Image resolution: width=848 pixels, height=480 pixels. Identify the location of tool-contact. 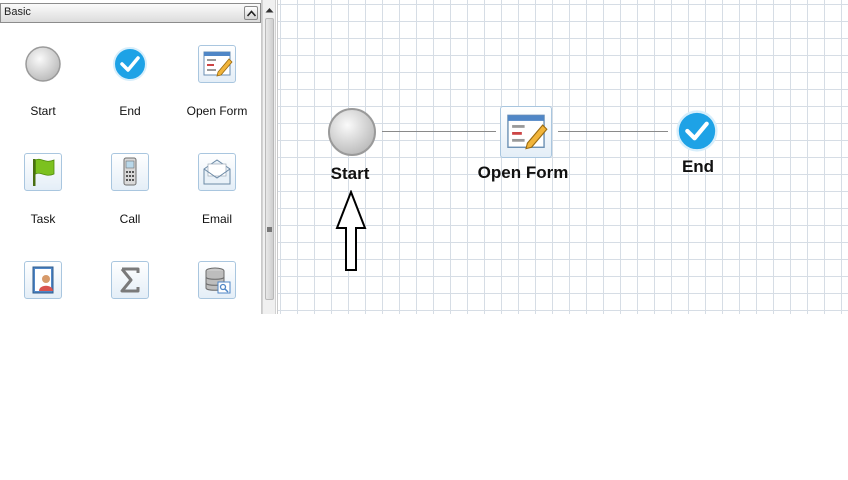
(43, 280).